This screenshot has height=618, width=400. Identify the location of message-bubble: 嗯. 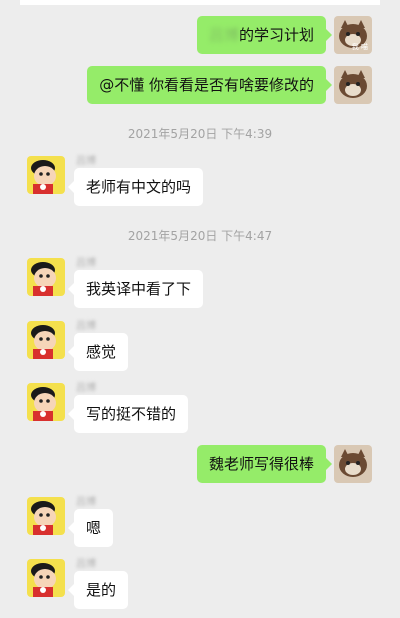
(90, 528).